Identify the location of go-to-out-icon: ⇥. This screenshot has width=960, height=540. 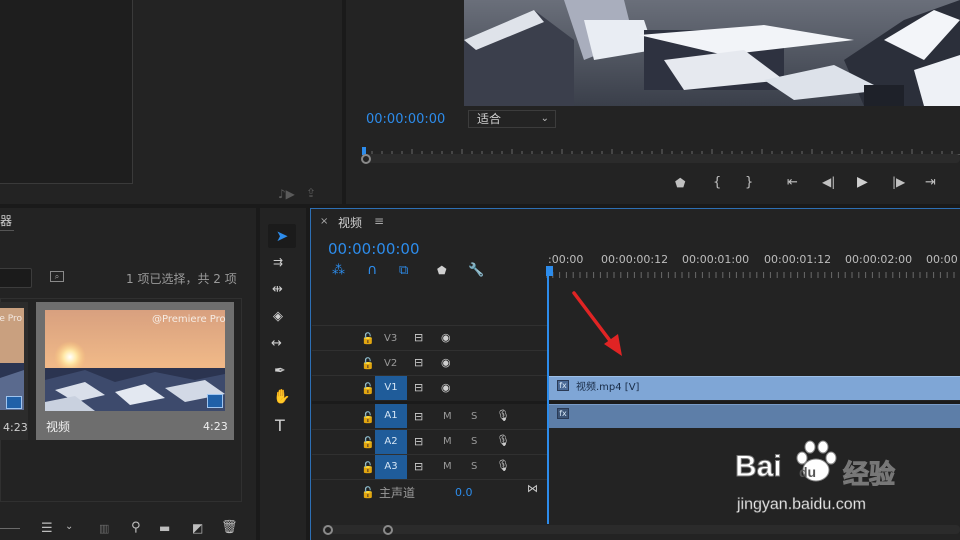
(930, 182).